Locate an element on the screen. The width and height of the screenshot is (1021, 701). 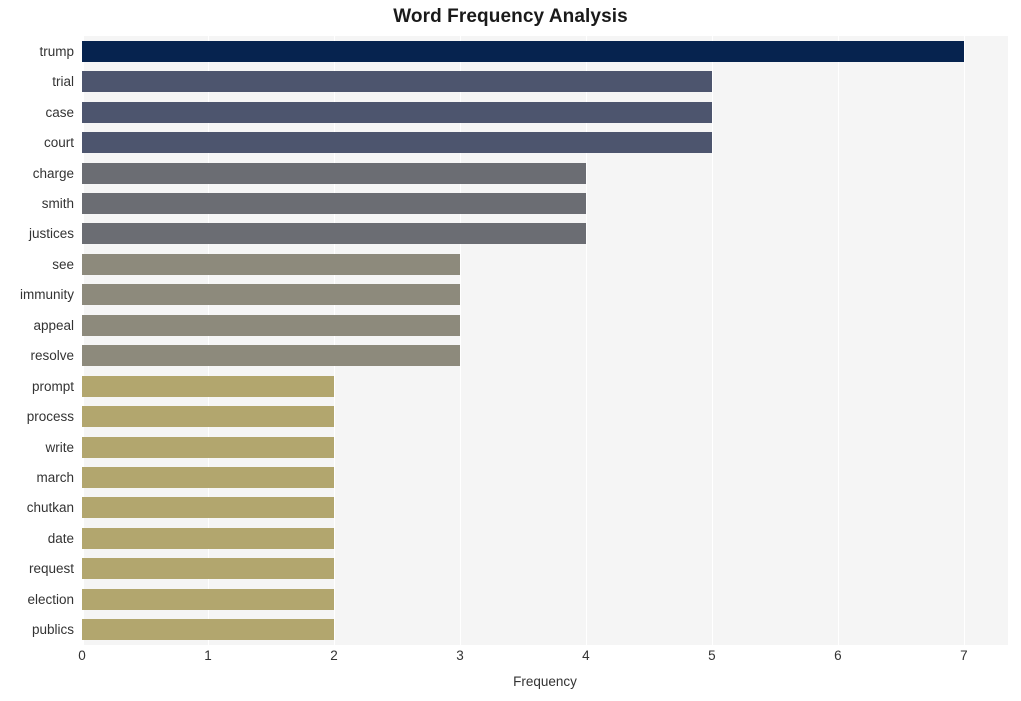
y-tick-label-prompt: prompt is located at coordinates (52, 386).